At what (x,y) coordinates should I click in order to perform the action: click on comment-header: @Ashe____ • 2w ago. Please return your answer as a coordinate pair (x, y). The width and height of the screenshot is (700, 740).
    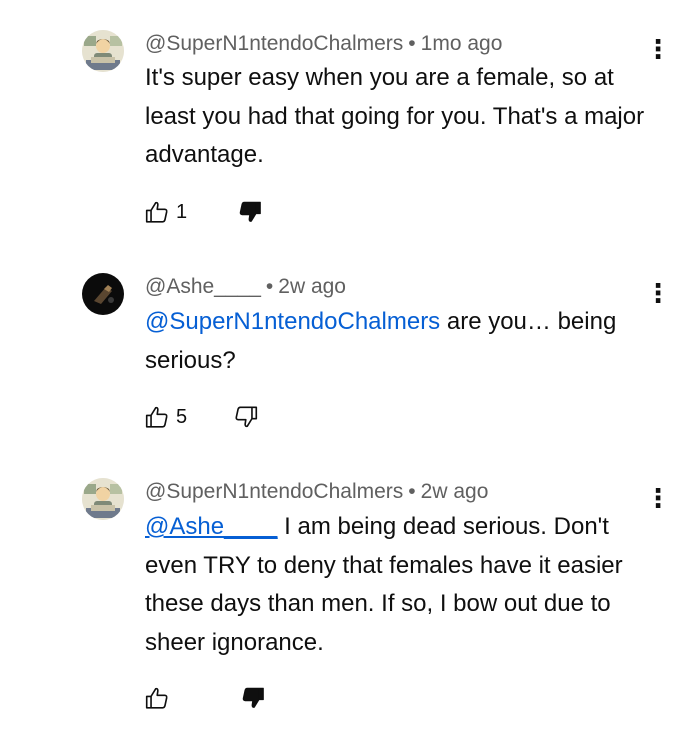
    Looking at the image, I should click on (245, 287).